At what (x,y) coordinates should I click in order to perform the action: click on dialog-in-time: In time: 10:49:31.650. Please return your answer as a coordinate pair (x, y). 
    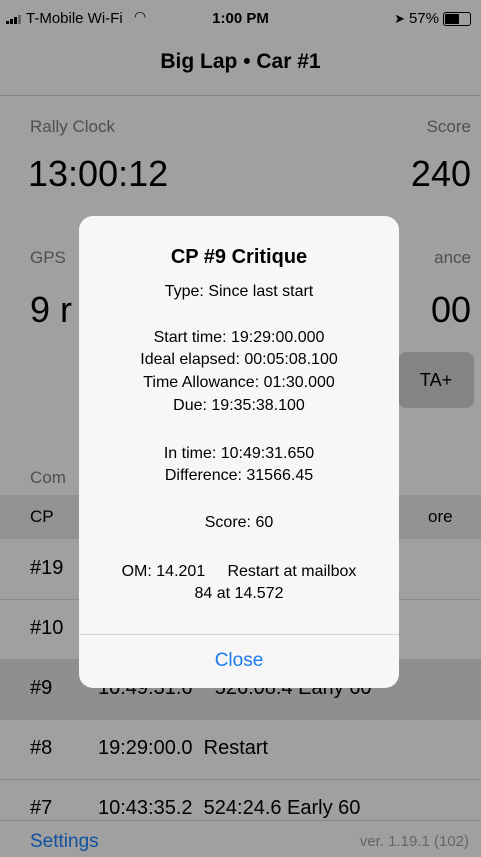
    Looking at the image, I should click on (239, 453).